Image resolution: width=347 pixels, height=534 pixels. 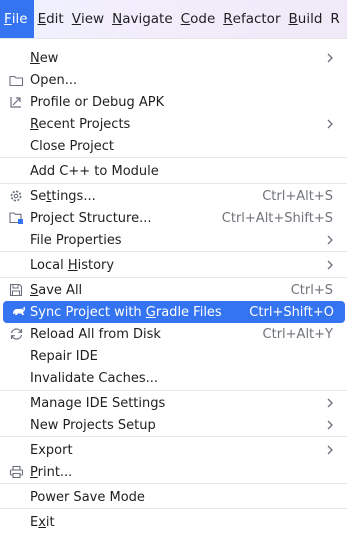 I want to click on menu-item-profile-debug-apk: Profile or Debug APK, so click(x=173, y=102).